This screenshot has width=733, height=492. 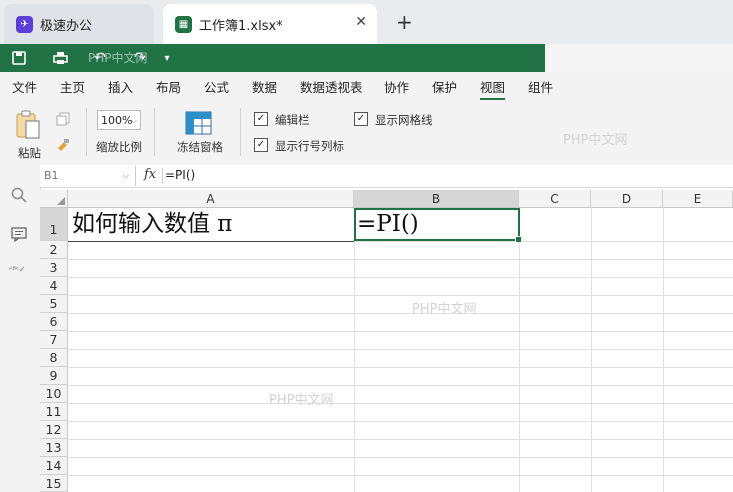 What do you see at coordinates (180, 175) in the screenshot?
I see `formula-input: =PI()` at bounding box center [180, 175].